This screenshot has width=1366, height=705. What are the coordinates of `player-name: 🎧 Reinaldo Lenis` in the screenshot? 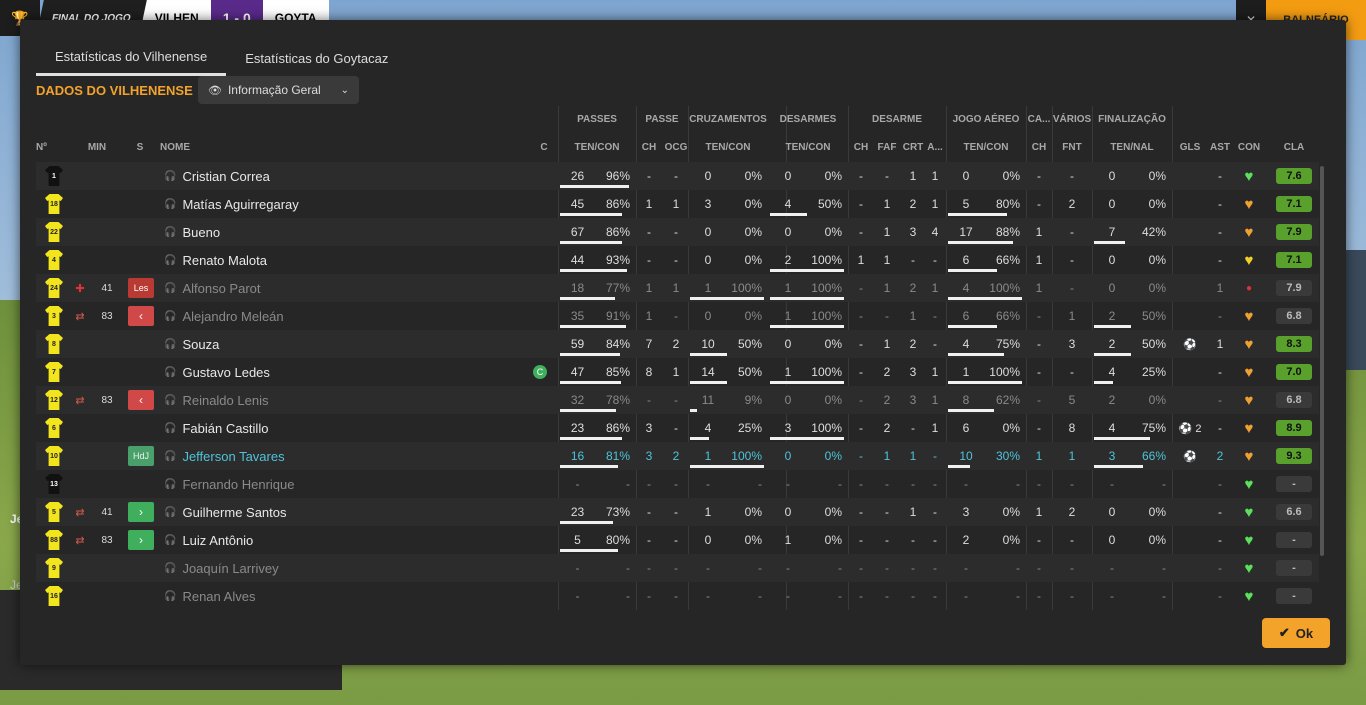 It's located at (344, 400).